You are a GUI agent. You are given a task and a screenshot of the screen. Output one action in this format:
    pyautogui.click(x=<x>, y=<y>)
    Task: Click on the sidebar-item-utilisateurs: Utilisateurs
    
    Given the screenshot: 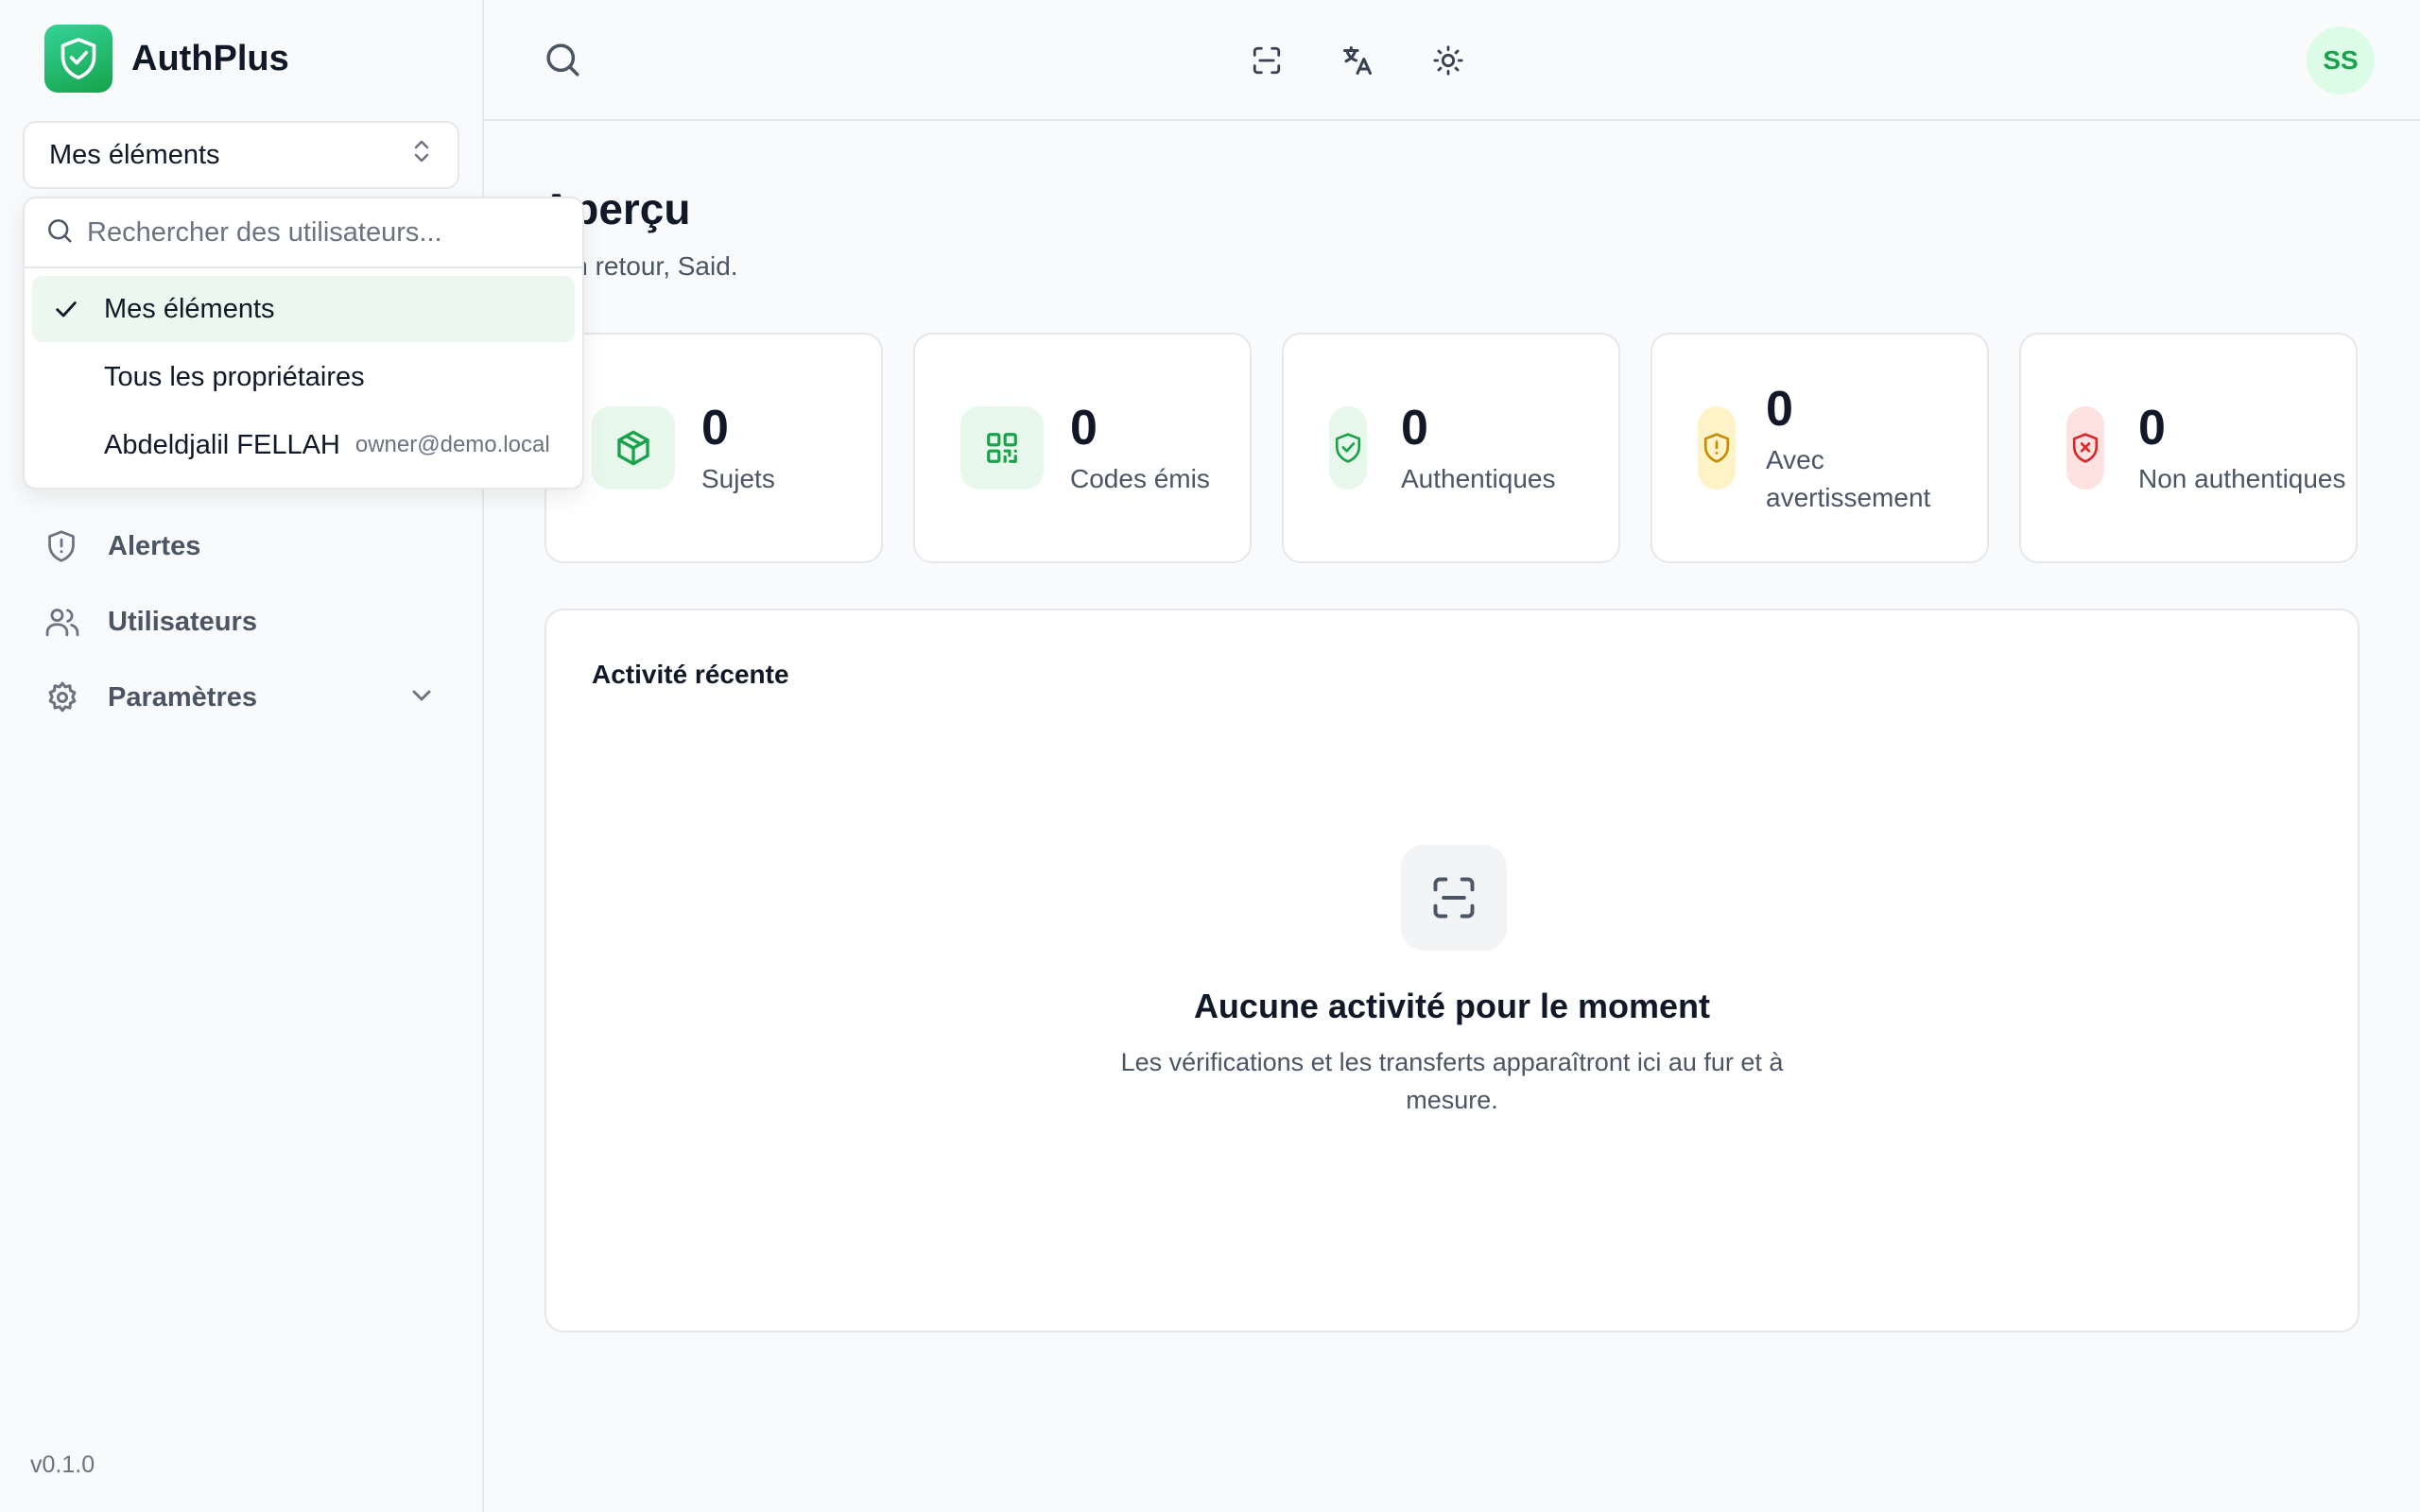 What is the action you would take?
    pyautogui.click(x=241, y=622)
    